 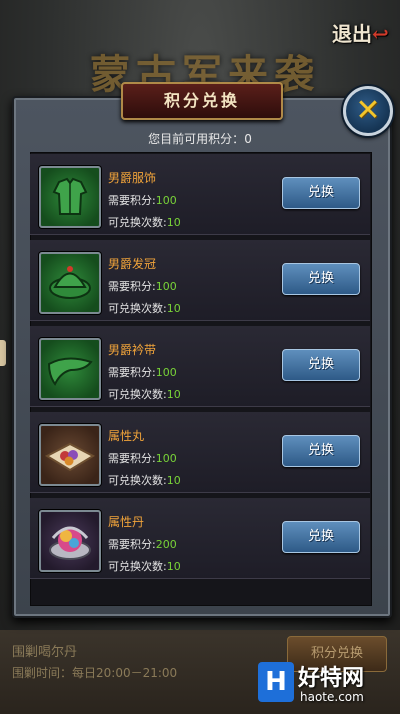 I want to click on available-points: 您目前可用积分：0, so click(x=200, y=138).